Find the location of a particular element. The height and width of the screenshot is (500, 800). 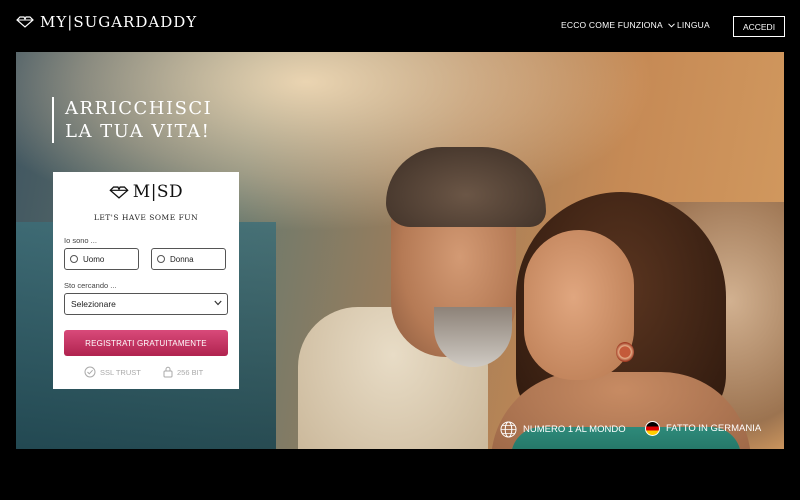

seeking-select-value: Selezionare is located at coordinates (93, 304).